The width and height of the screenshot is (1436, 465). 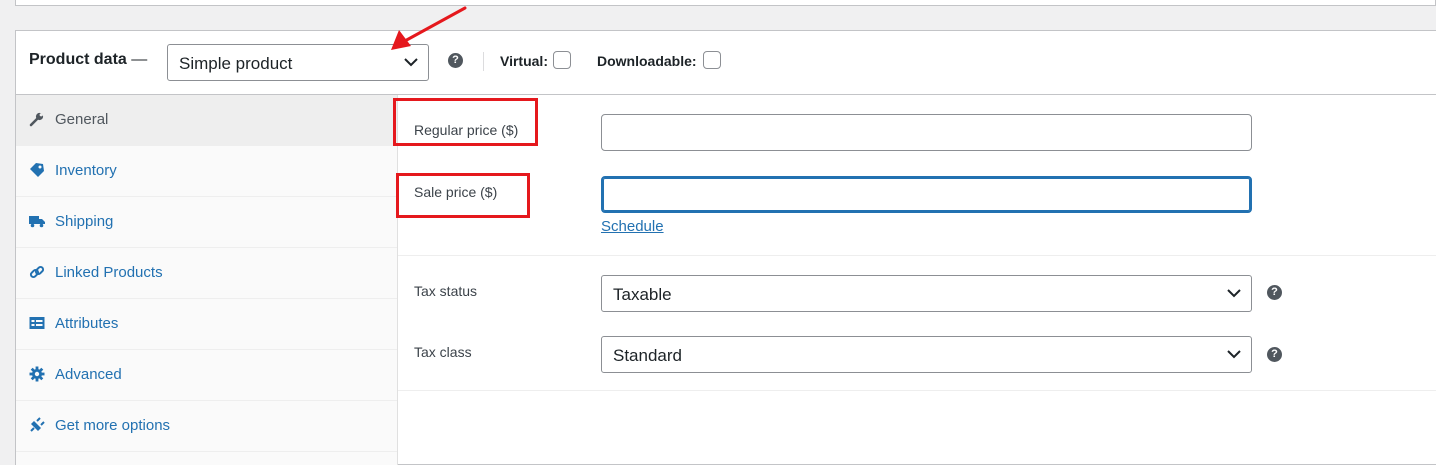 I want to click on sale-price-input, so click(x=926, y=194).